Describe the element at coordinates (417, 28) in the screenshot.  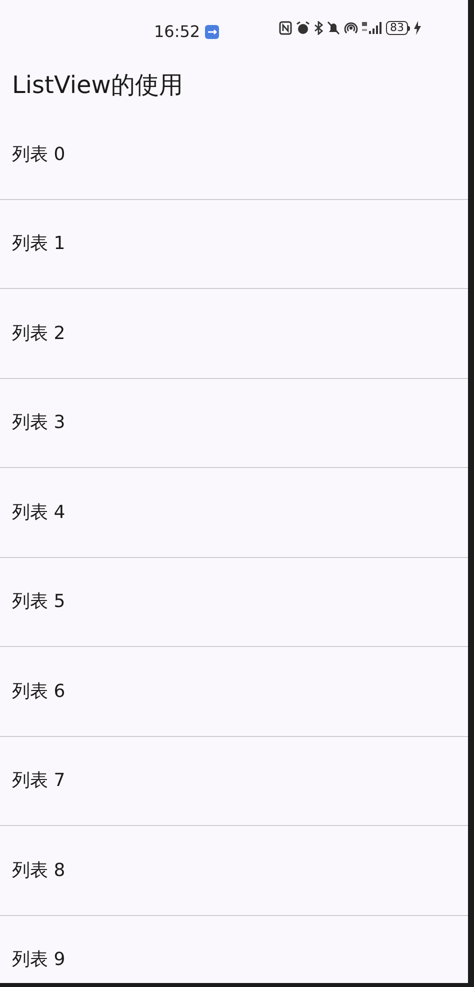
I see `charging-icon` at that location.